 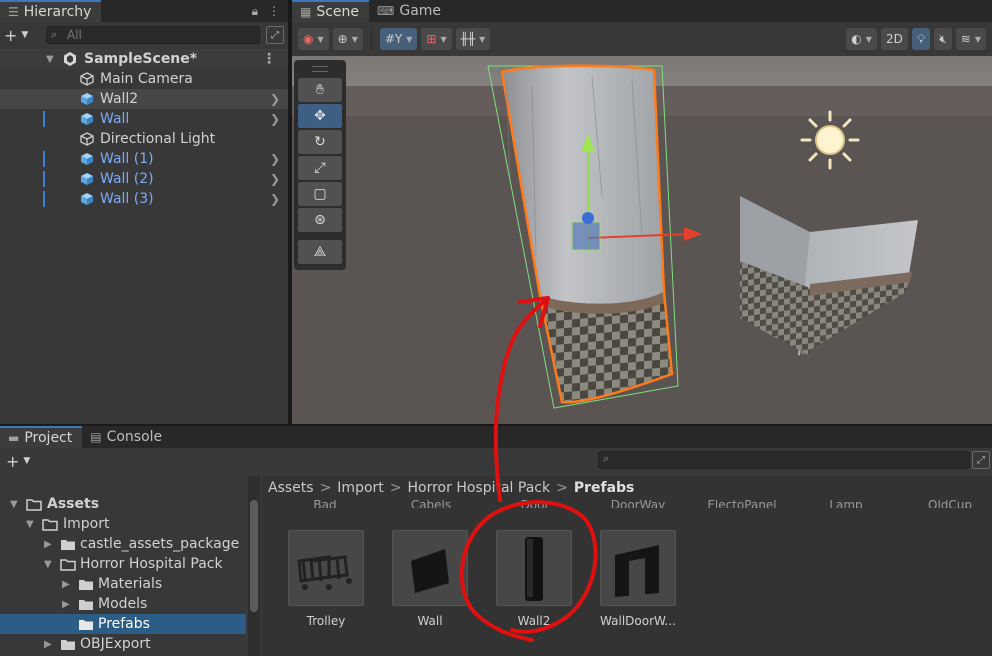 I want to click on hierarchy-item: Directional Light, so click(x=144, y=139).